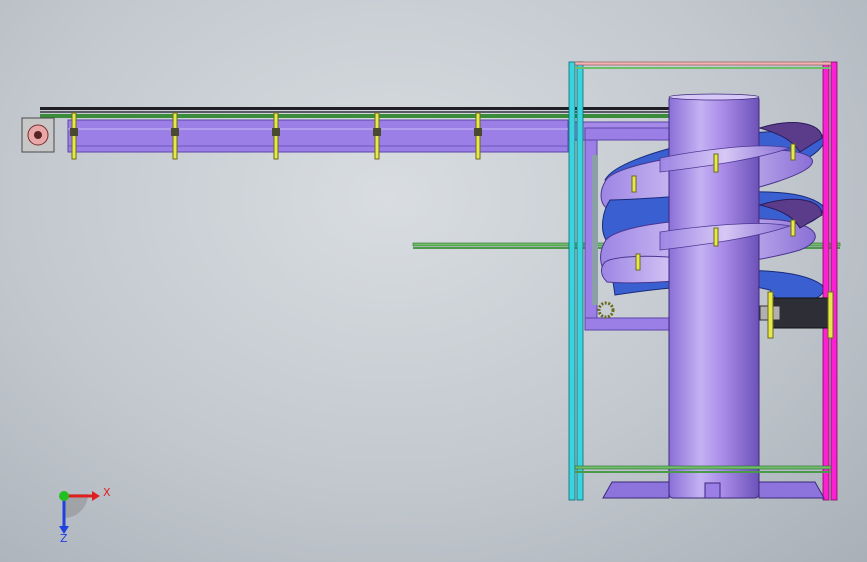 The image size is (867, 562). What do you see at coordinates (830, 281) in the screenshot?
I see `frame-right` at bounding box center [830, 281].